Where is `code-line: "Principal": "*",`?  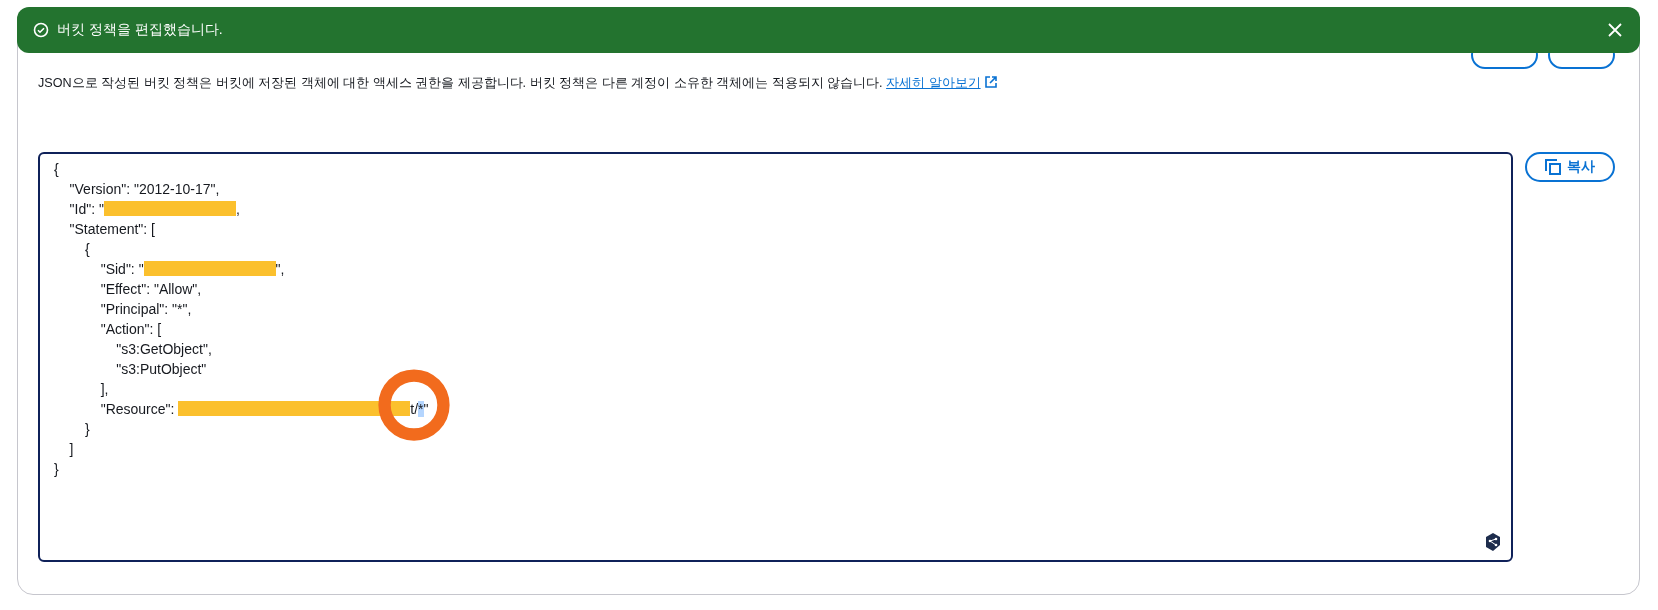
code-line: "Principal": "*", is located at coordinates (146, 309).